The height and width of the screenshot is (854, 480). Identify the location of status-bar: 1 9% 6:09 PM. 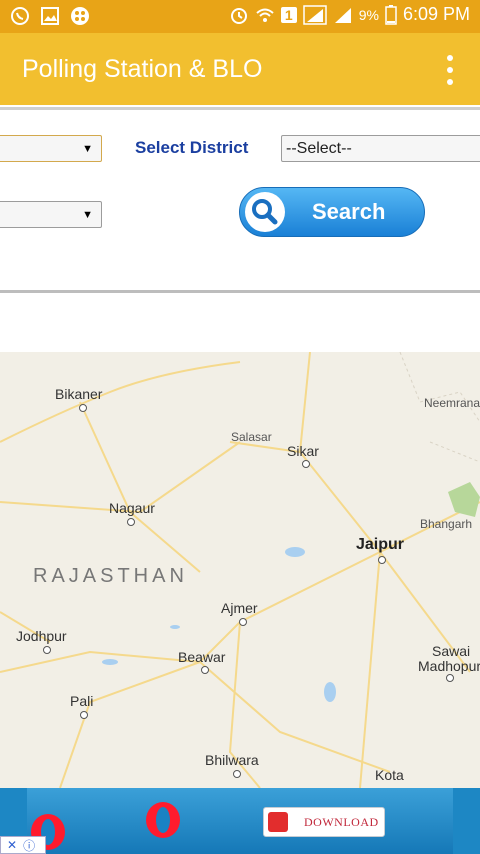
(240, 16).